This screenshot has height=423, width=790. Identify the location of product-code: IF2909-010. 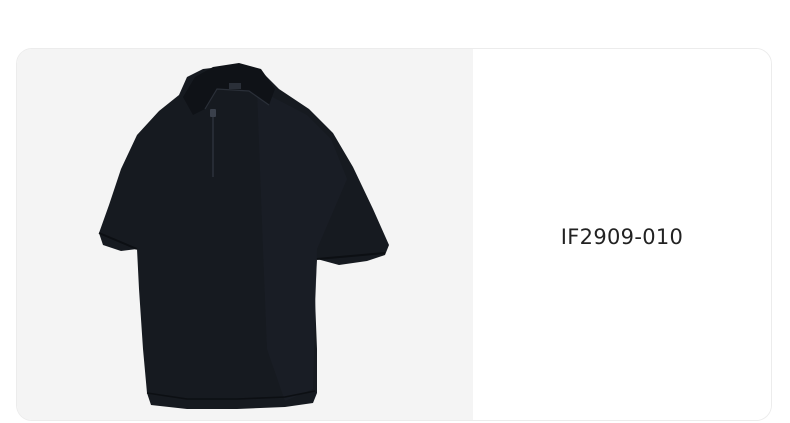
(622, 236).